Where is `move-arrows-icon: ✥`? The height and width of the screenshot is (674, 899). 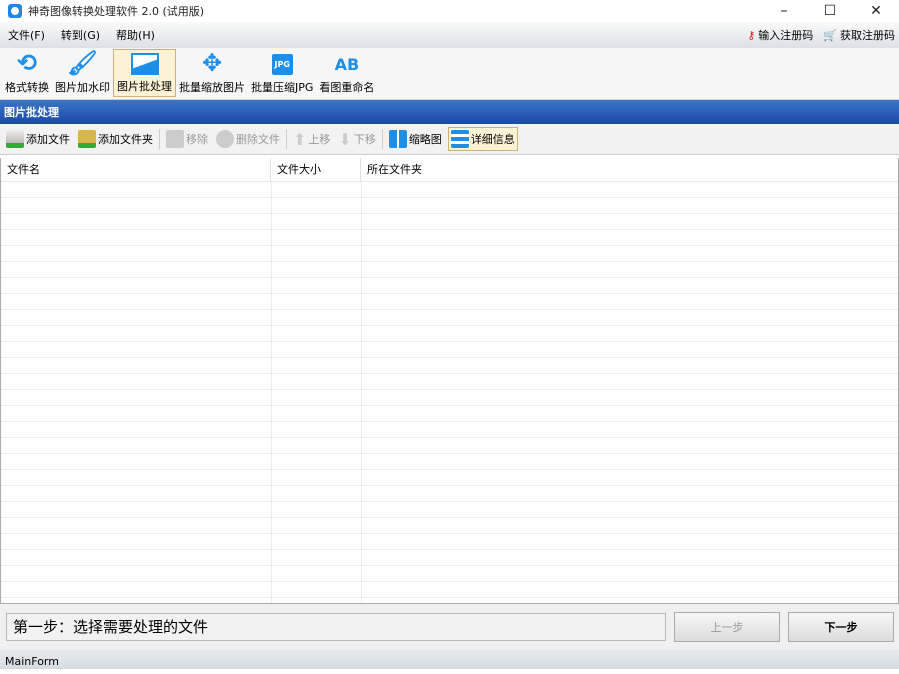 move-arrows-icon: ✥ is located at coordinates (212, 63).